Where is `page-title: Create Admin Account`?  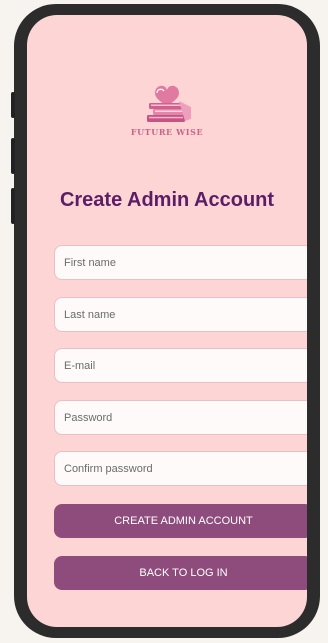
page-title: Create Admin Account is located at coordinates (167, 200).